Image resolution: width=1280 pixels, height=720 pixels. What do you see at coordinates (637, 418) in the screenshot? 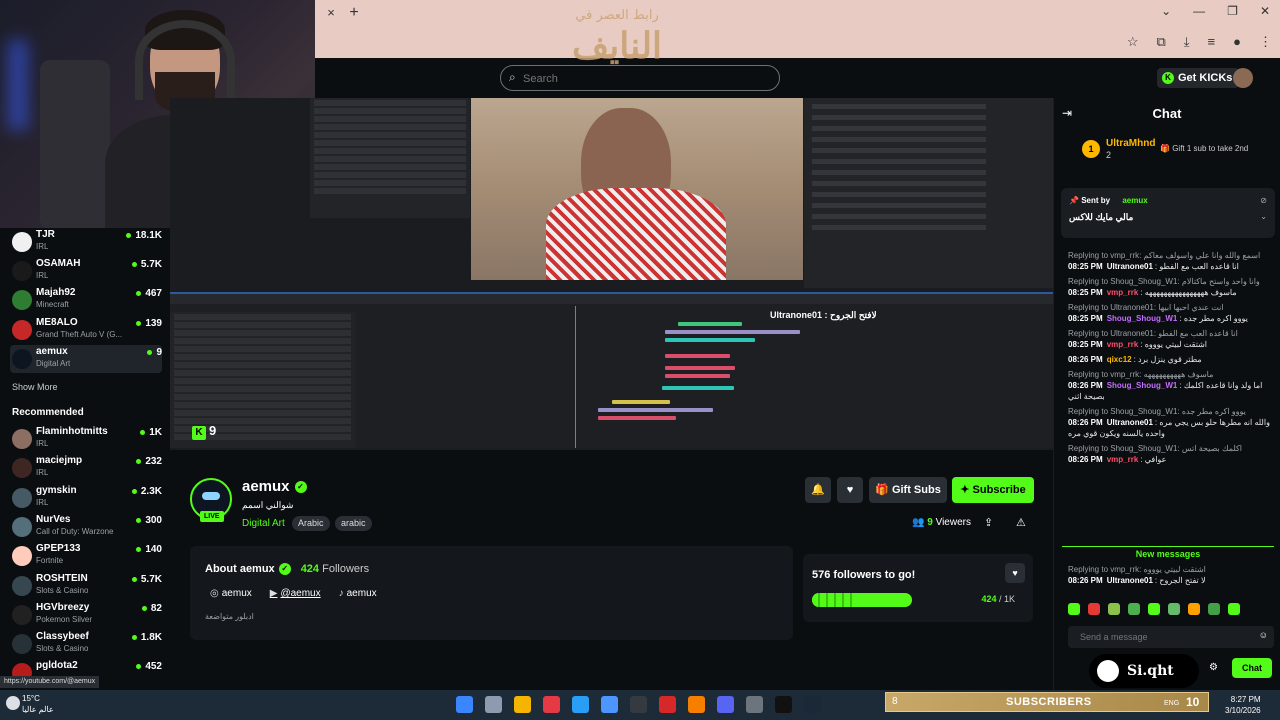
I see `timeline-bar` at bounding box center [637, 418].